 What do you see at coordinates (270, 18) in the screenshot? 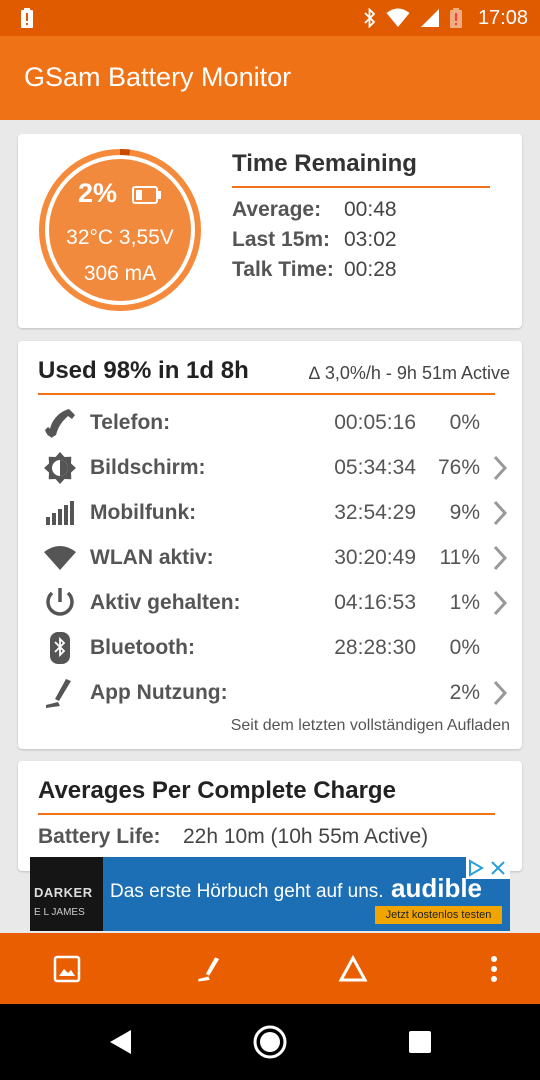
I see `status-bar: 17:08` at bounding box center [270, 18].